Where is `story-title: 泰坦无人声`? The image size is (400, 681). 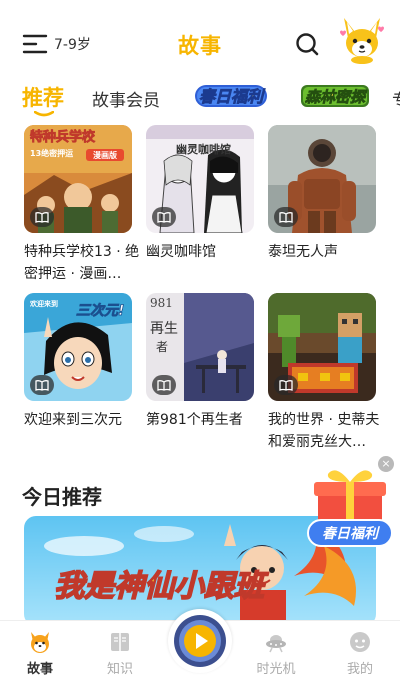
story-title: 泰坦无人声 is located at coordinates (303, 252).